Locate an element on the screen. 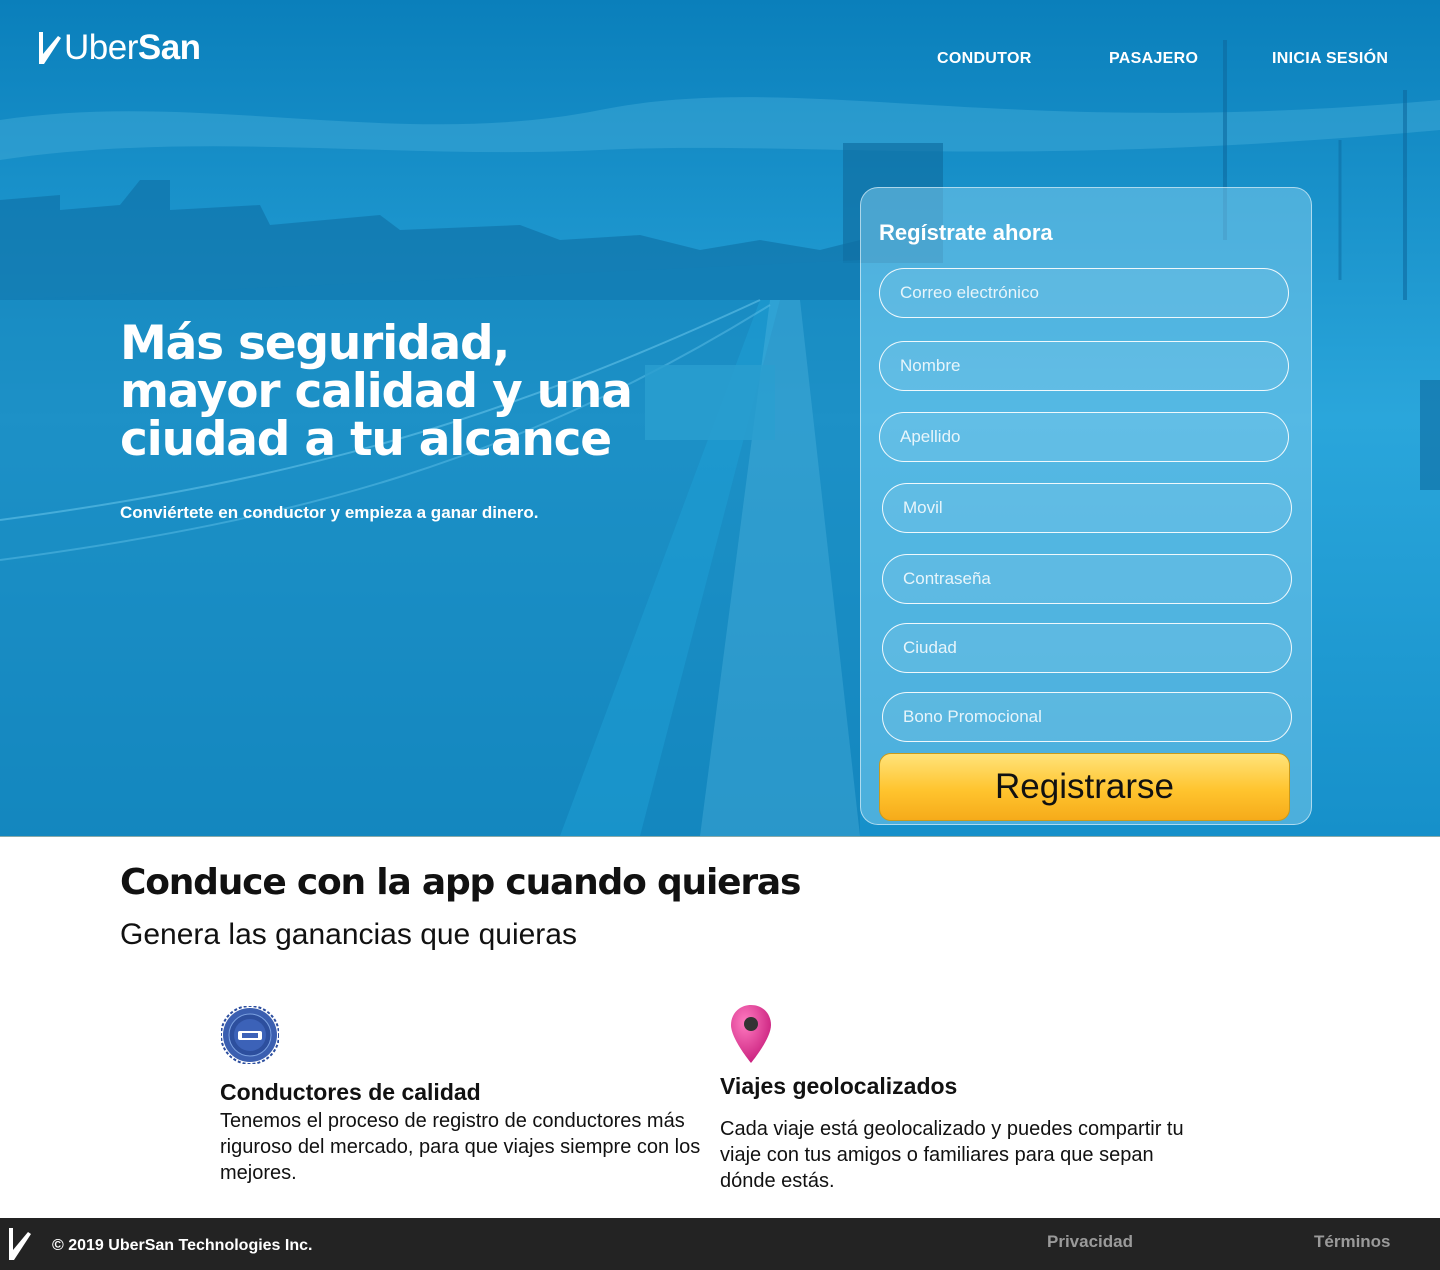 The image size is (1440, 1270). section-title: Conduce con la app cuando quieras is located at coordinates (460, 882).